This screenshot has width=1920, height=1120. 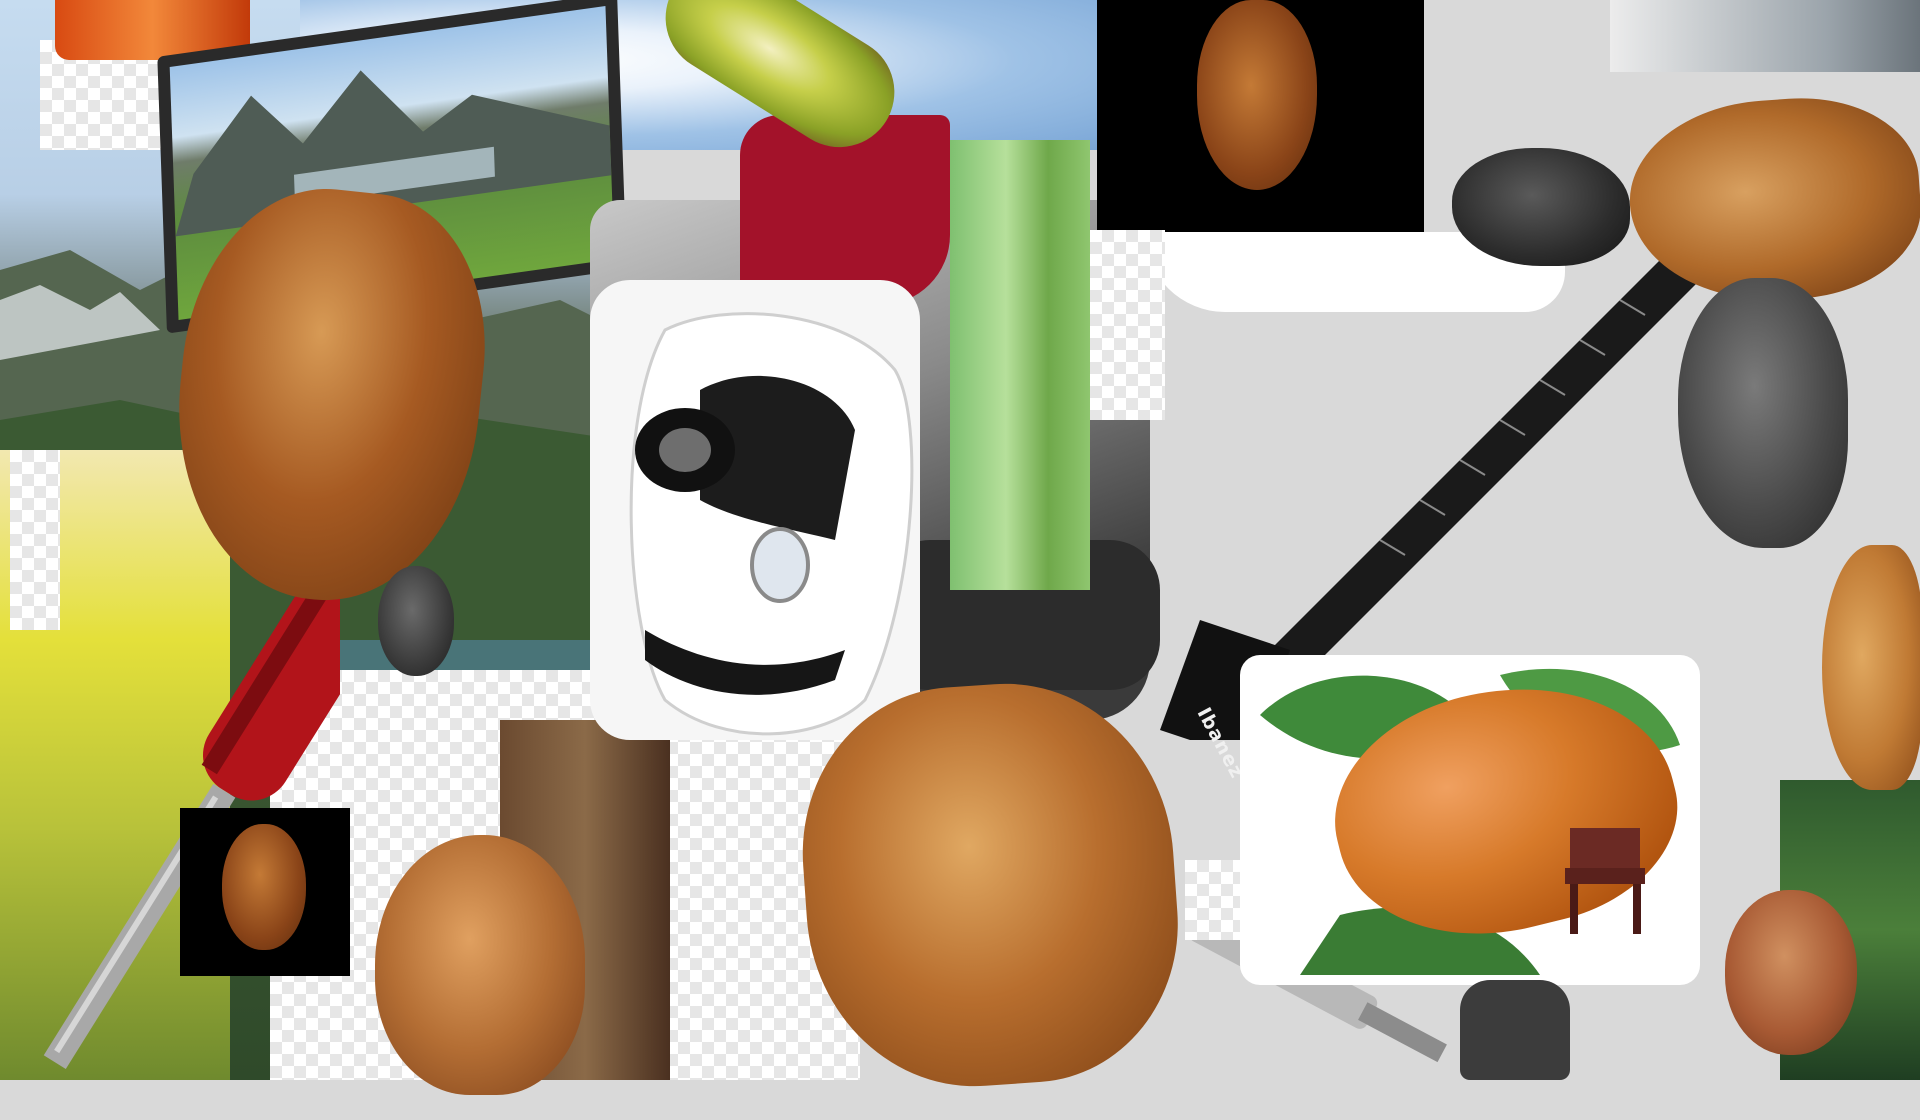 What do you see at coordinates (264, 887) in the screenshot?
I see `date-fruit-small` at bounding box center [264, 887].